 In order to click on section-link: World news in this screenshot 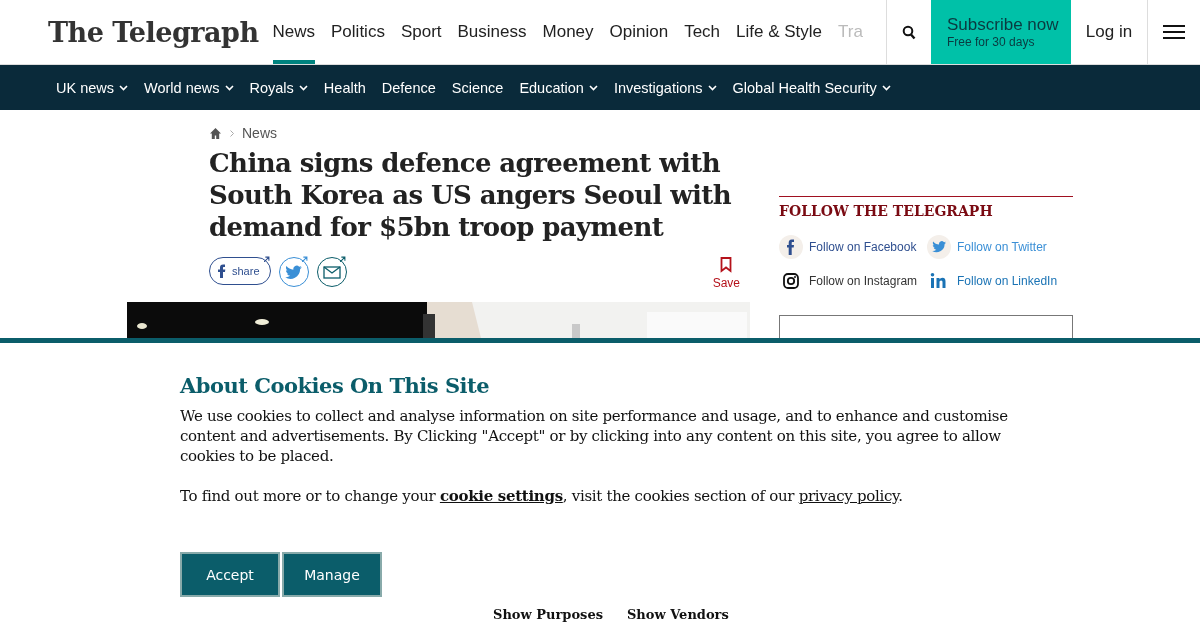, I will do `click(189, 87)`.